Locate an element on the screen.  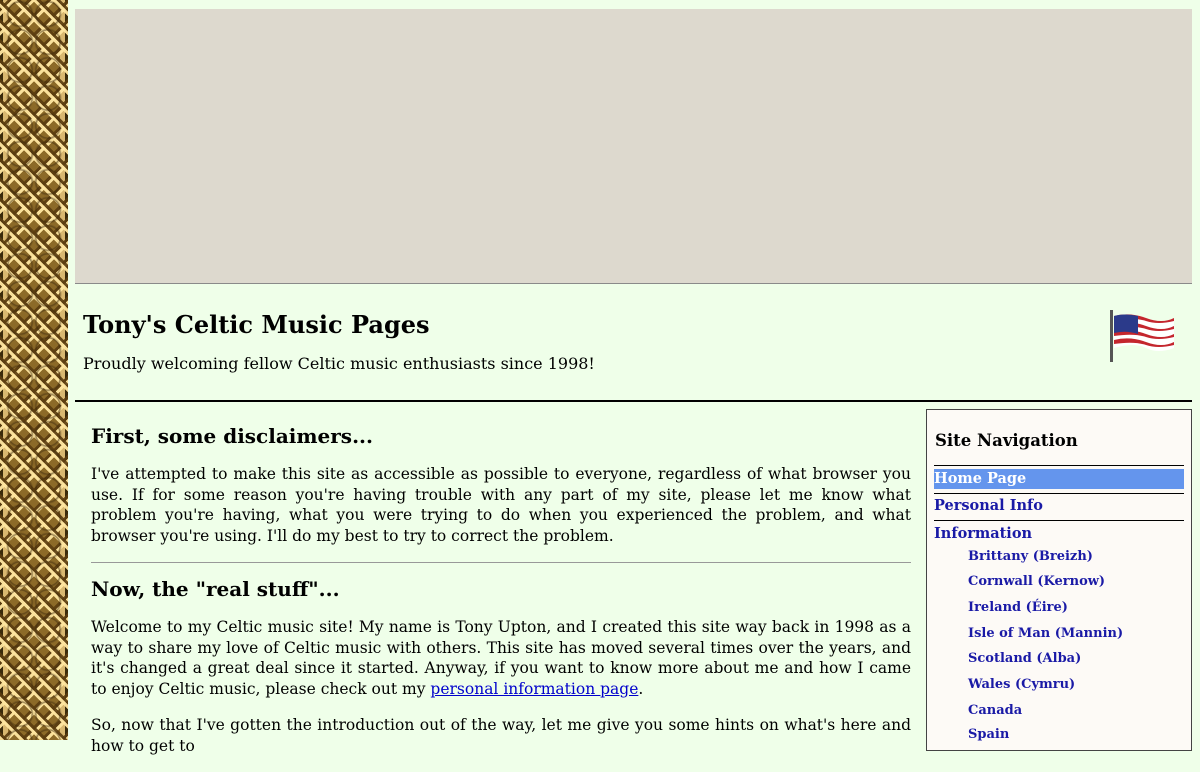
us-flag-icon is located at coordinates (1142, 336).